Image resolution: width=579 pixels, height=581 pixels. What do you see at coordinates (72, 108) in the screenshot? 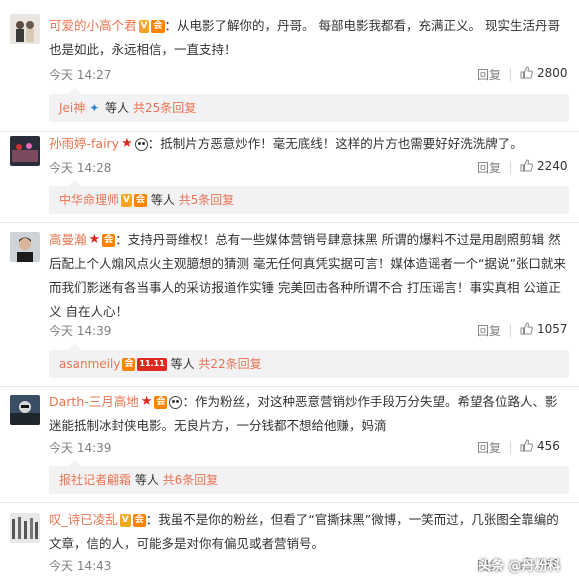
I see `sub-reply-username: Jei神` at bounding box center [72, 108].